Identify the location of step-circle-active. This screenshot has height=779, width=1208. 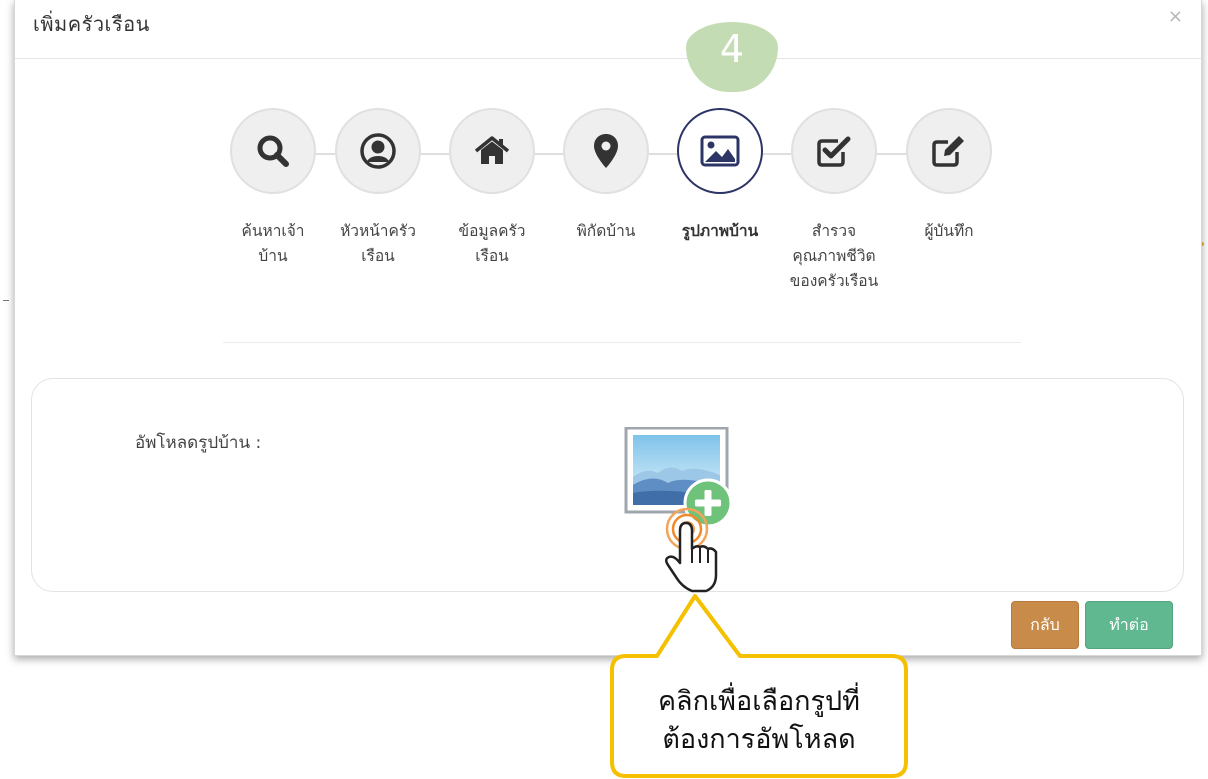
(720, 151).